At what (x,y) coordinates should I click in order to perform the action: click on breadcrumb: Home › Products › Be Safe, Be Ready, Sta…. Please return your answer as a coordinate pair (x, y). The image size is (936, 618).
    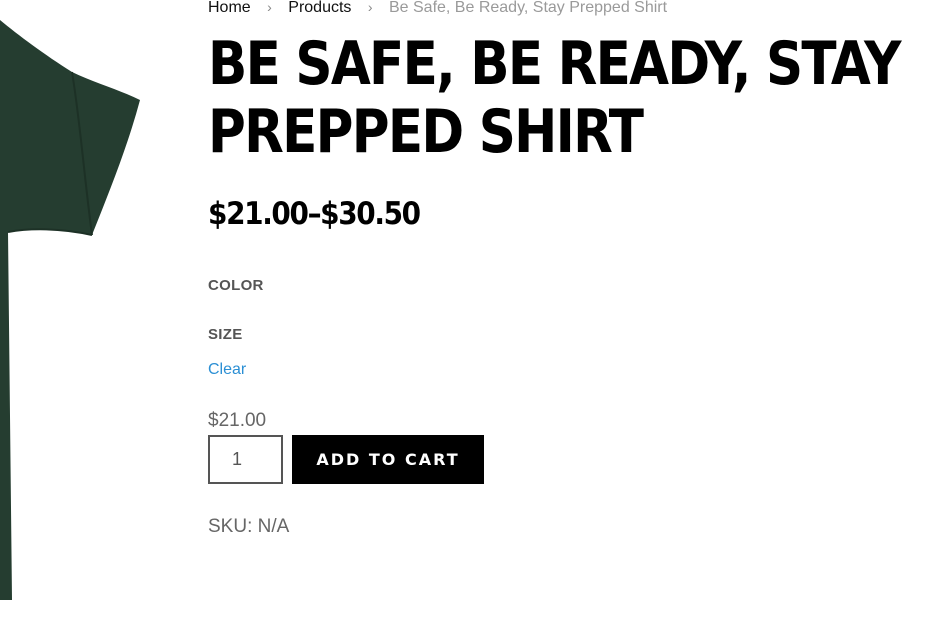
    Looking at the image, I should click on (437, 8).